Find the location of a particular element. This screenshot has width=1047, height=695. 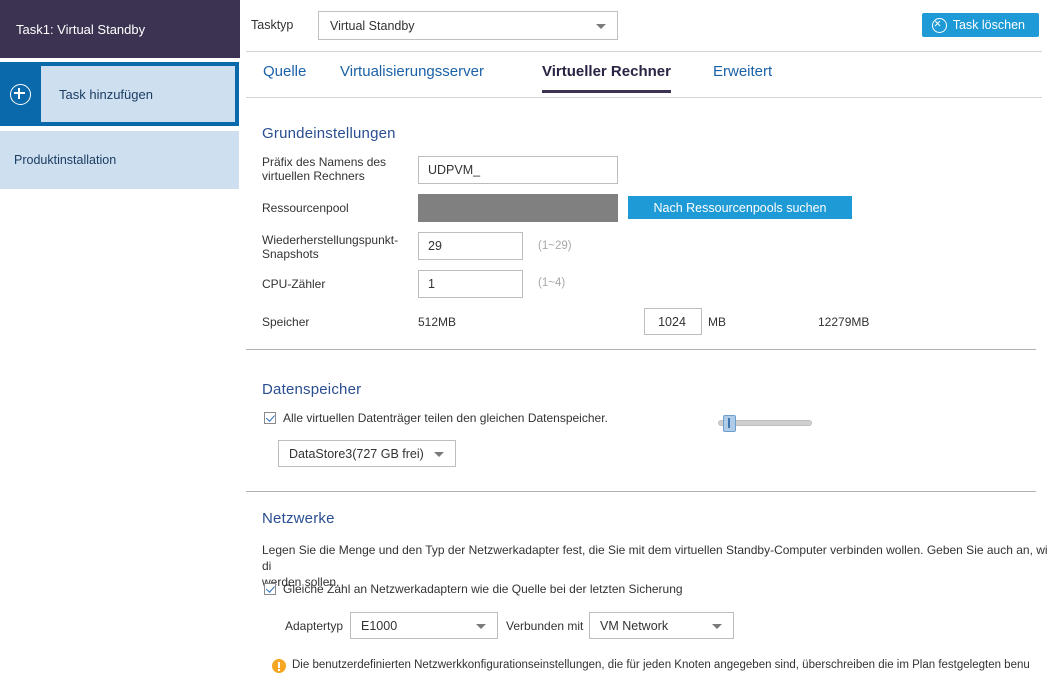

label-connected-to: Verbunden mit is located at coordinates (545, 626).